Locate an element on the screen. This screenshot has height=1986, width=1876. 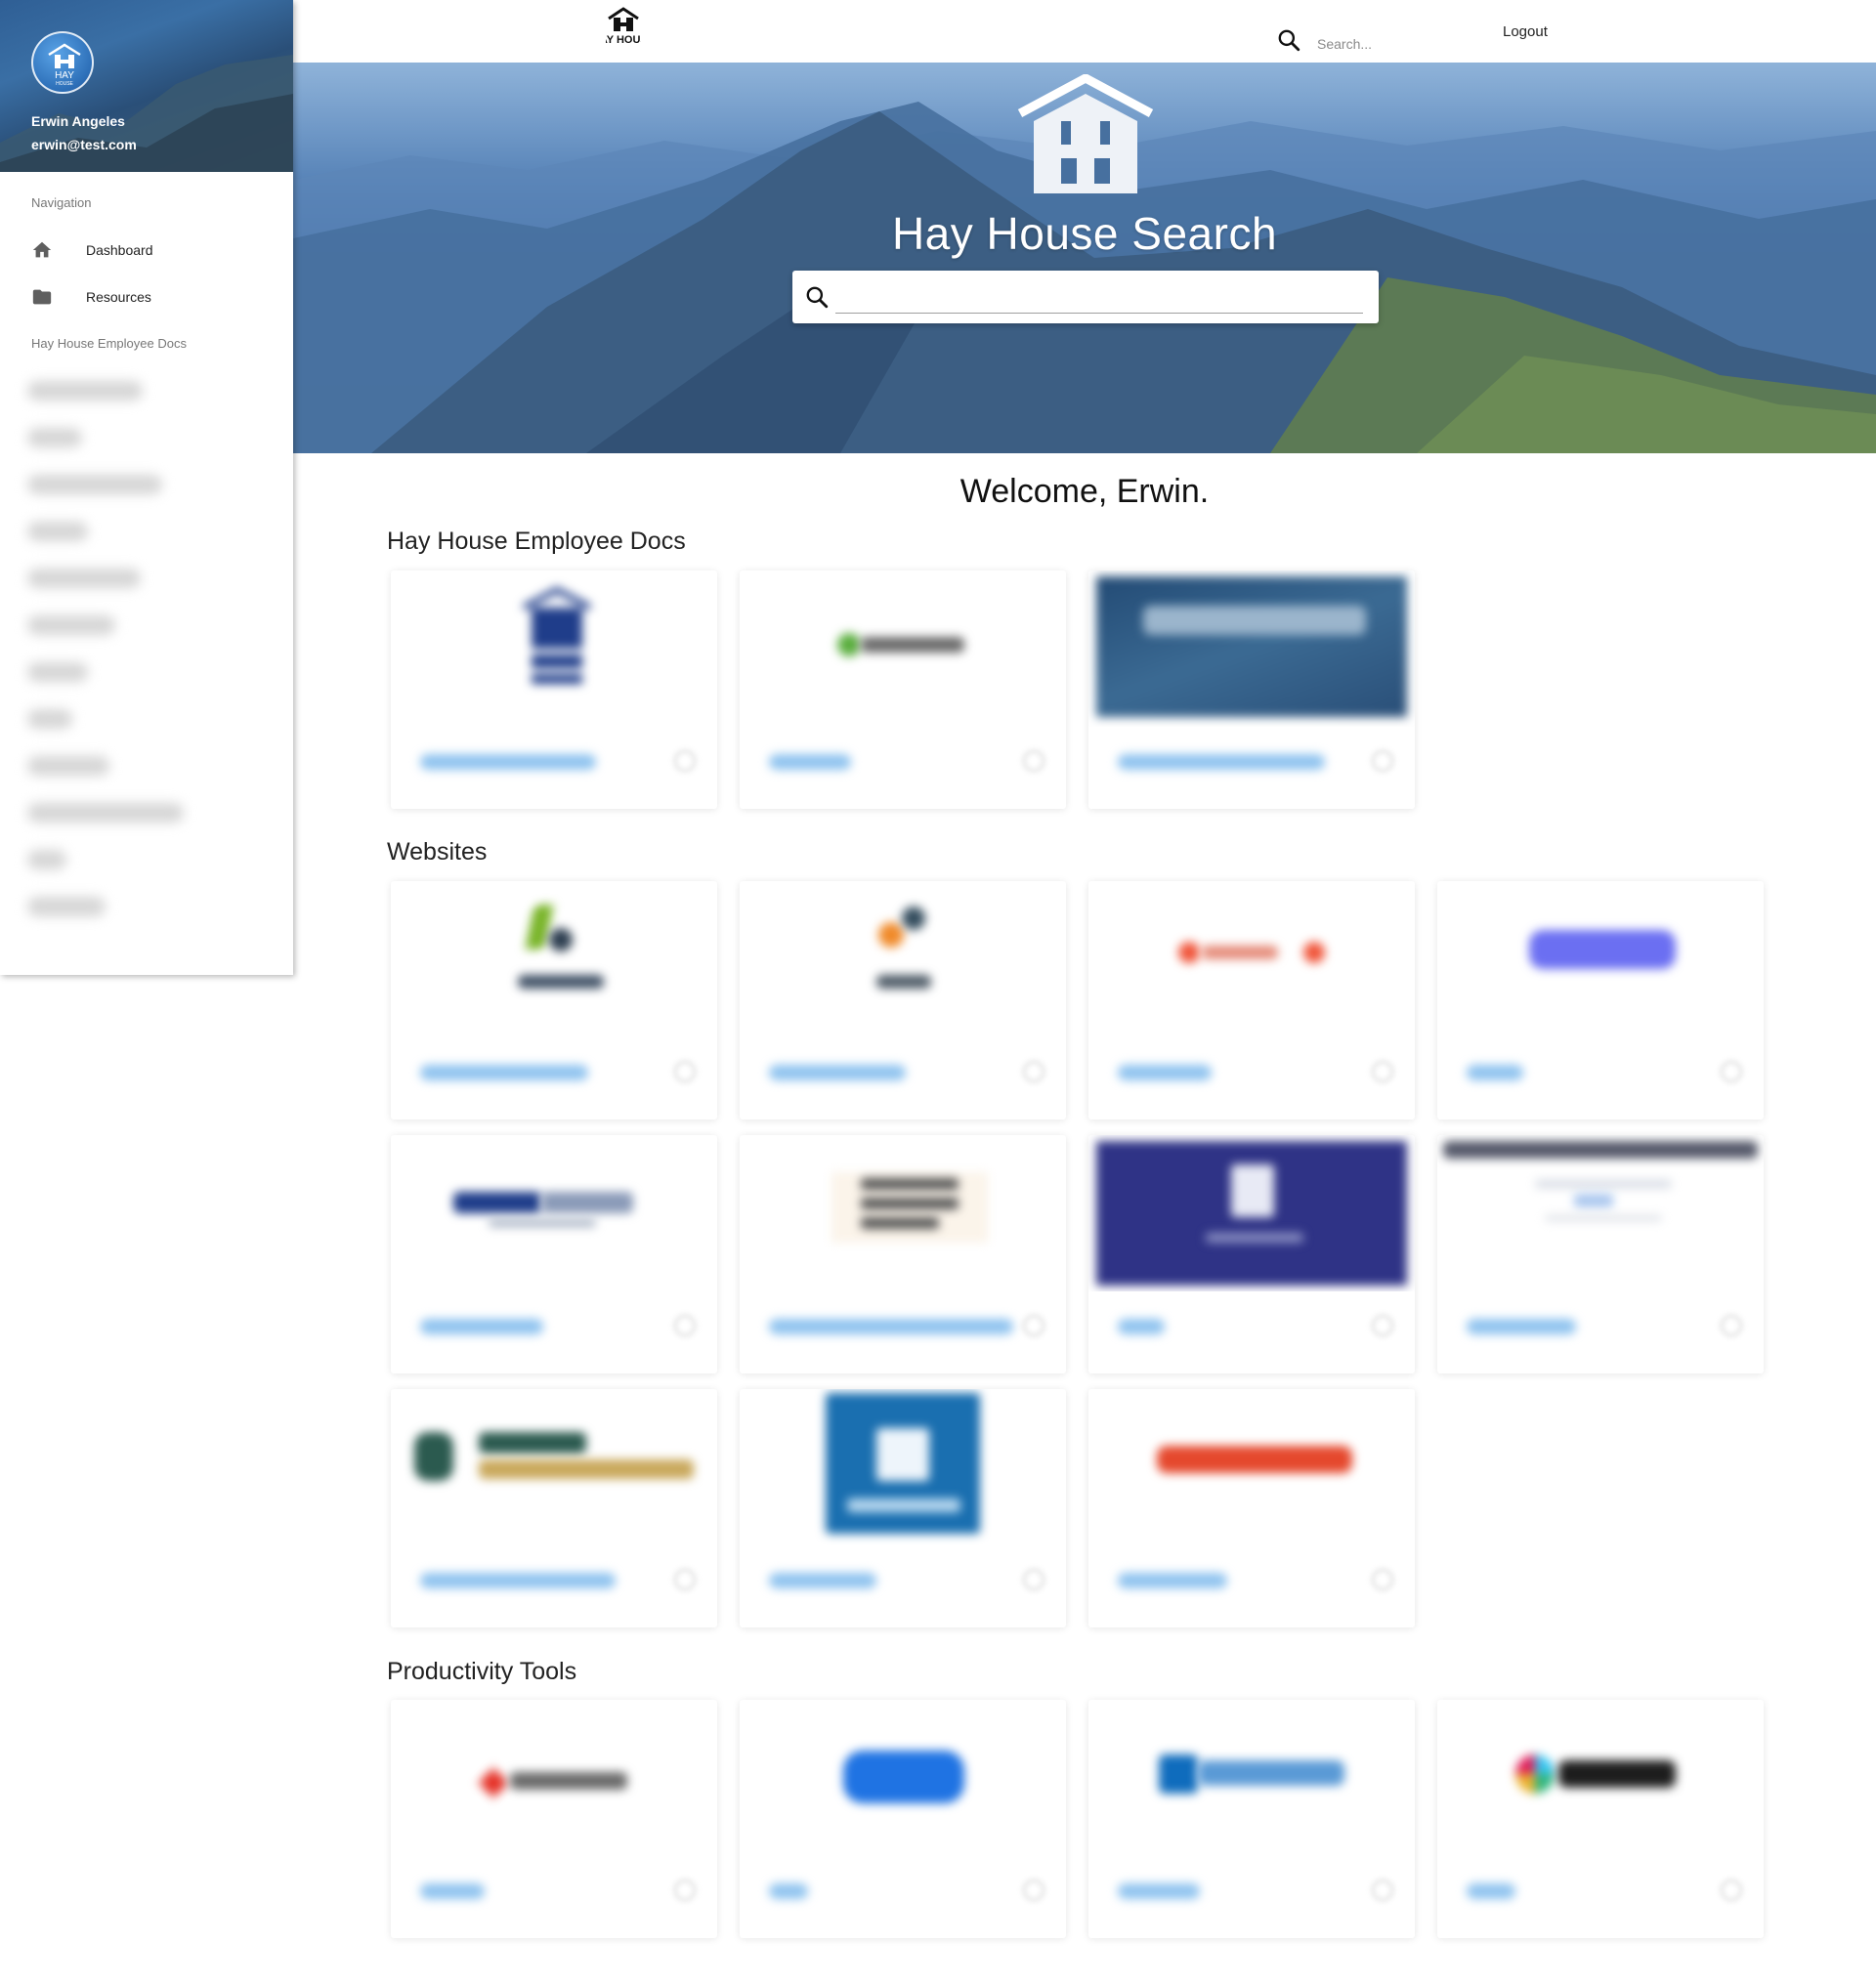
hay-house-logo: HAY HOUSE is located at coordinates (623, 29).